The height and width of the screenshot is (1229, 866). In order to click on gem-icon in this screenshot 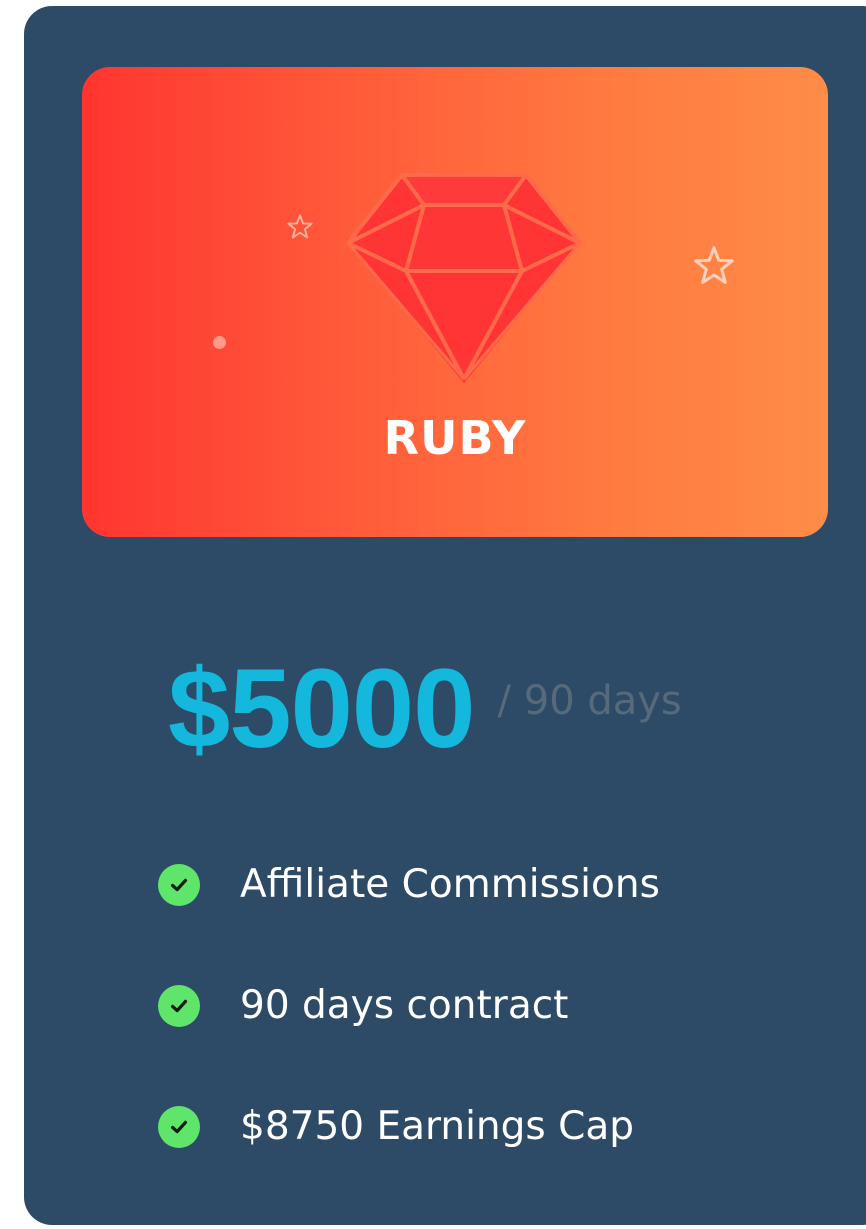, I will do `click(464, 278)`.